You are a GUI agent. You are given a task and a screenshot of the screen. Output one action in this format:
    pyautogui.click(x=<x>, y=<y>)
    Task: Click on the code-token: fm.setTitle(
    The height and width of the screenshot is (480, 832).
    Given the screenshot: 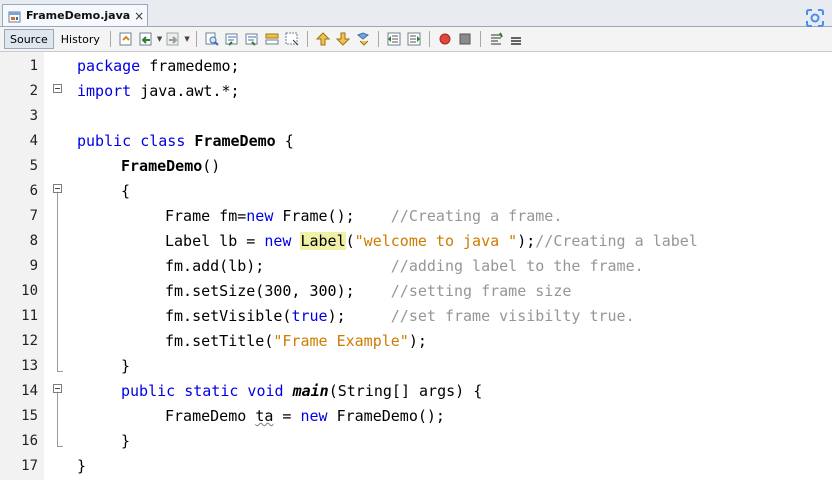 What is the action you would take?
    pyautogui.click(x=219, y=341)
    